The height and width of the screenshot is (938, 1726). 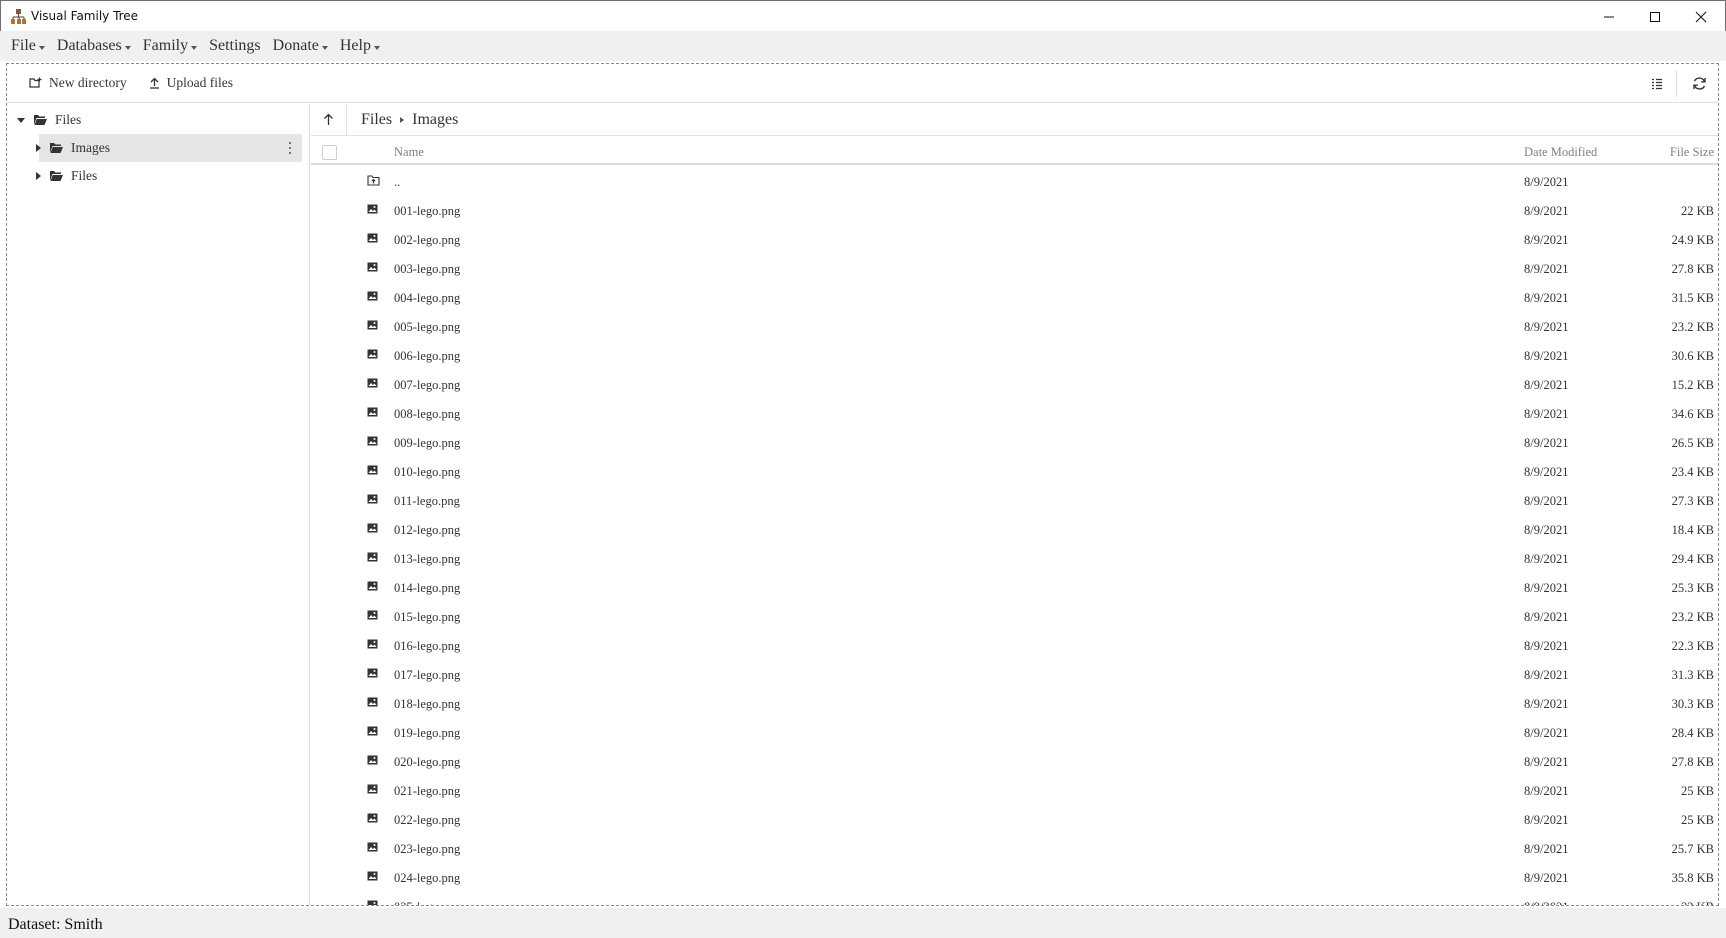 I want to click on table-row: 020-lego.png 8/9/2021 27.8 KB, so click(x=1014, y=761).